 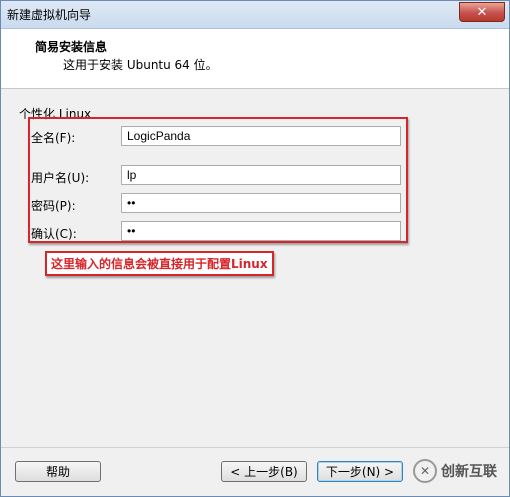 What do you see at coordinates (58, 471) in the screenshot?
I see `help-button: 帮助` at bounding box center [58, 471].